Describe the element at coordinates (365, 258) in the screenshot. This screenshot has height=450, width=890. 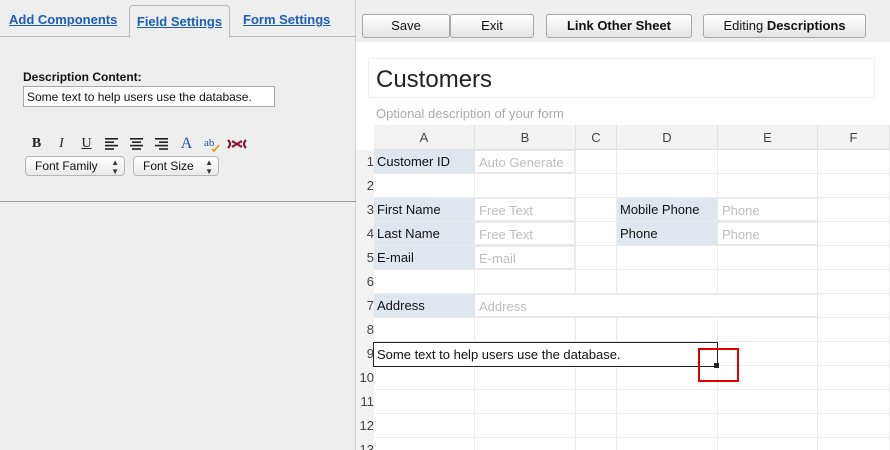
I see `row-header: 5` at that location.